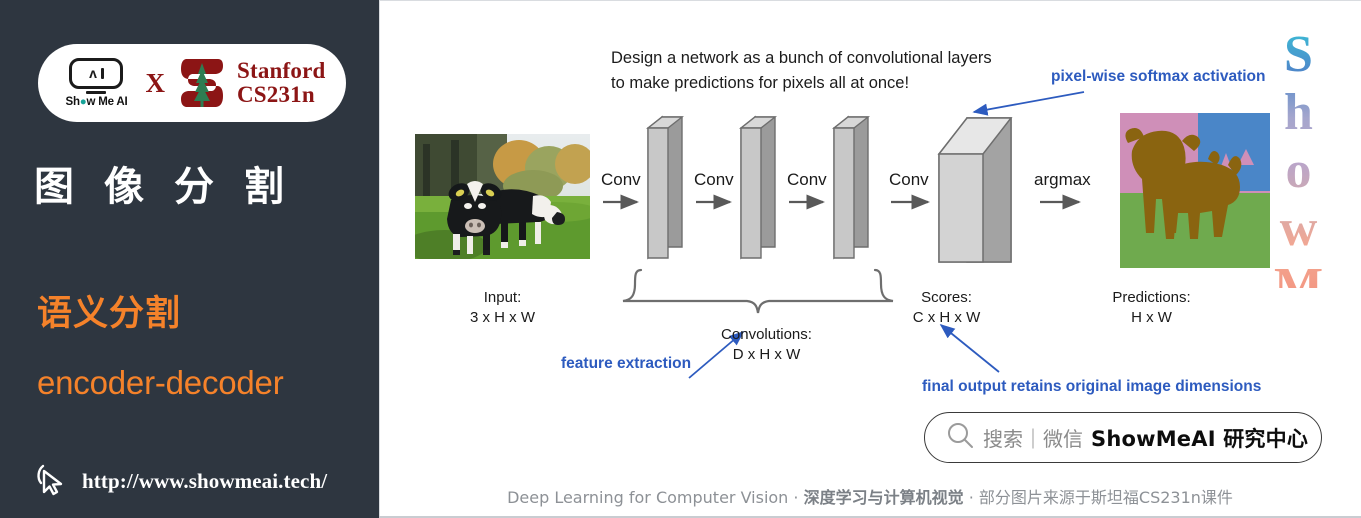  Describe the element at coordinates (766, 355) in the screenshot. I see `caption-conv-dims: D x H x W` at that location.